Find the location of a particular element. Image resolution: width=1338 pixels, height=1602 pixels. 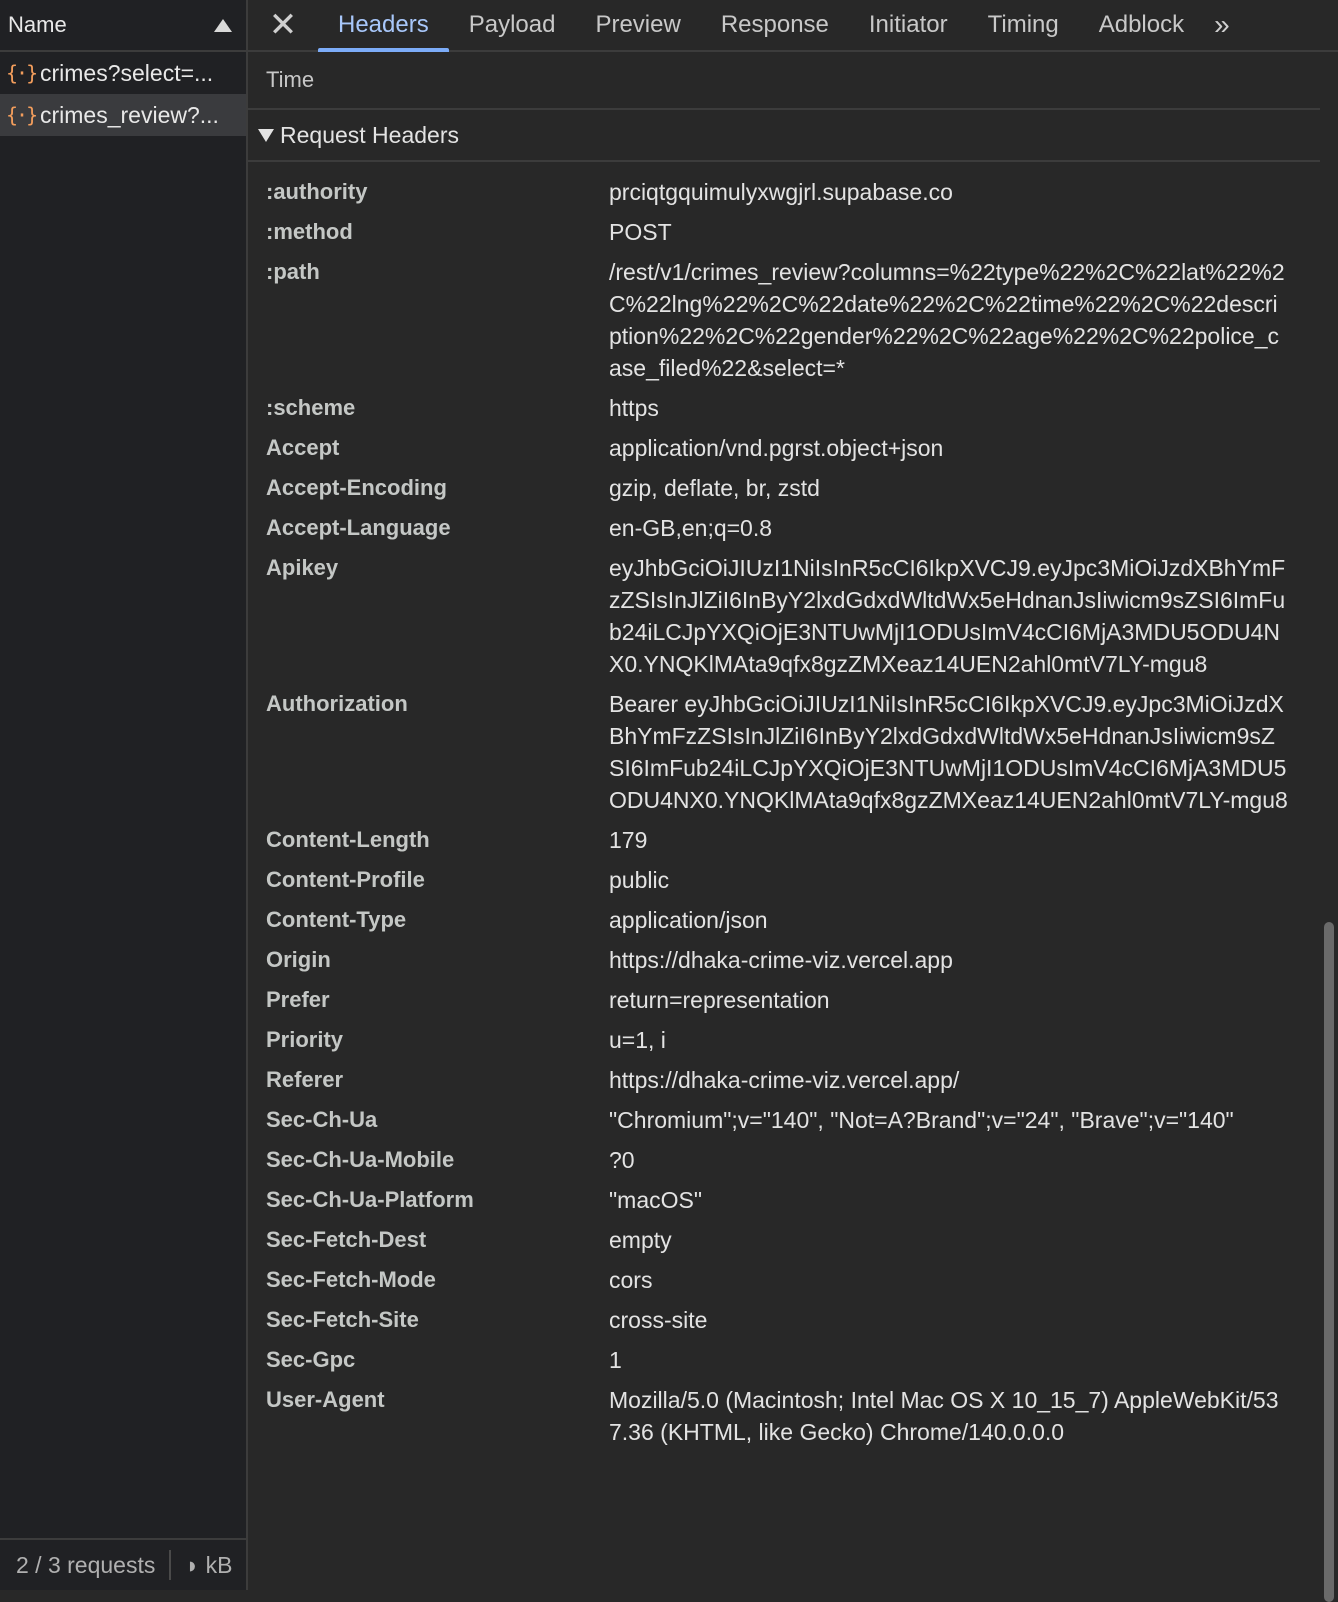

header-row: Sec-Ch-Ua-Mobile ?0 is located at coordinates (784, 1160).